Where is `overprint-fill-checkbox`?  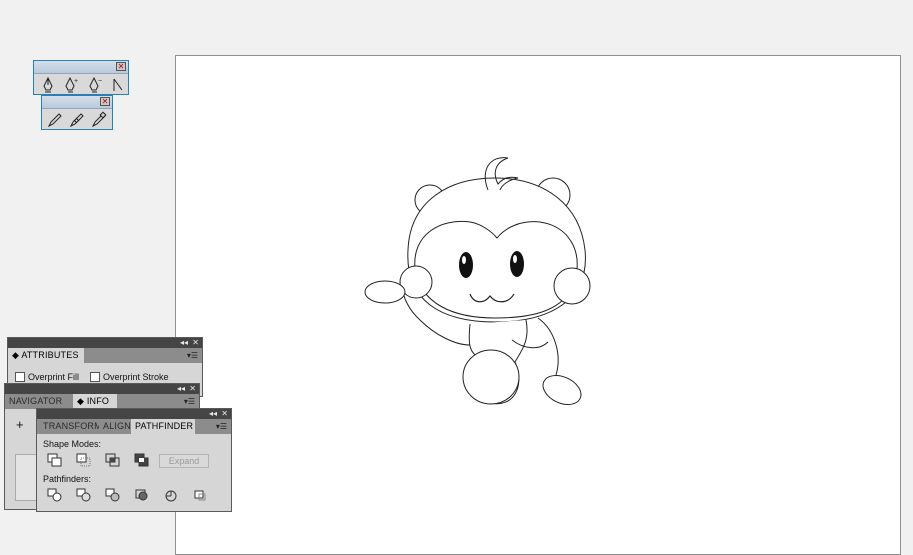
overprint-fill-checkbox is located at coordinates (20, 377).